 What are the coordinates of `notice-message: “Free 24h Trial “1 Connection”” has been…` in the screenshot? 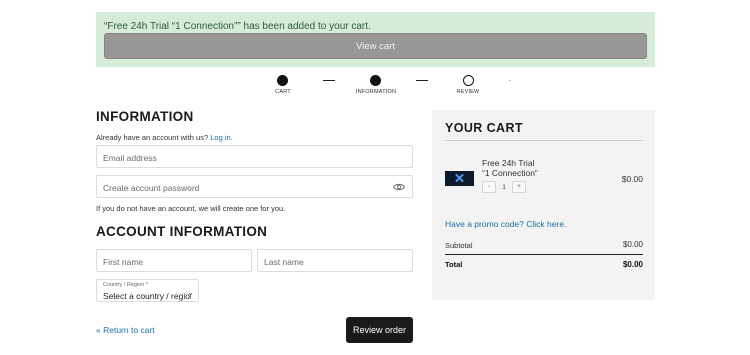 It's located at (237, 26).